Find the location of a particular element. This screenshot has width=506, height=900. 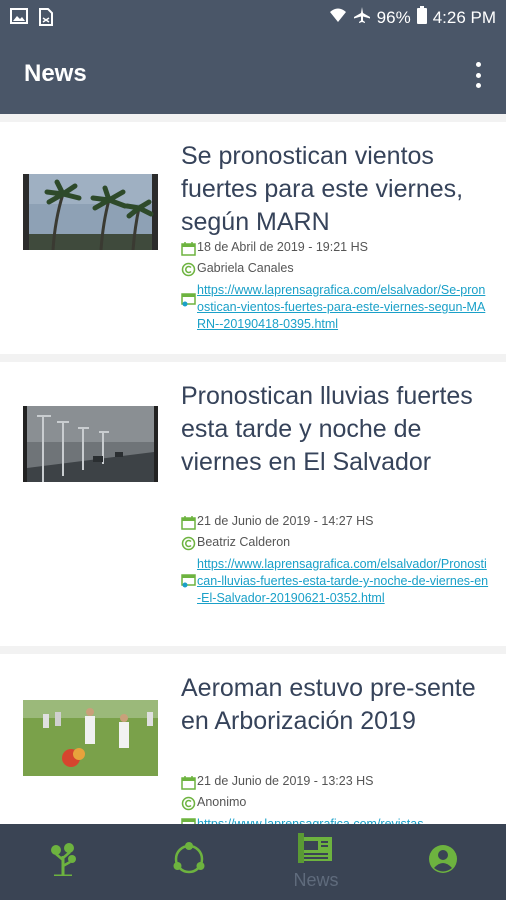

cycle-icon is located at coordinates (189, 861).